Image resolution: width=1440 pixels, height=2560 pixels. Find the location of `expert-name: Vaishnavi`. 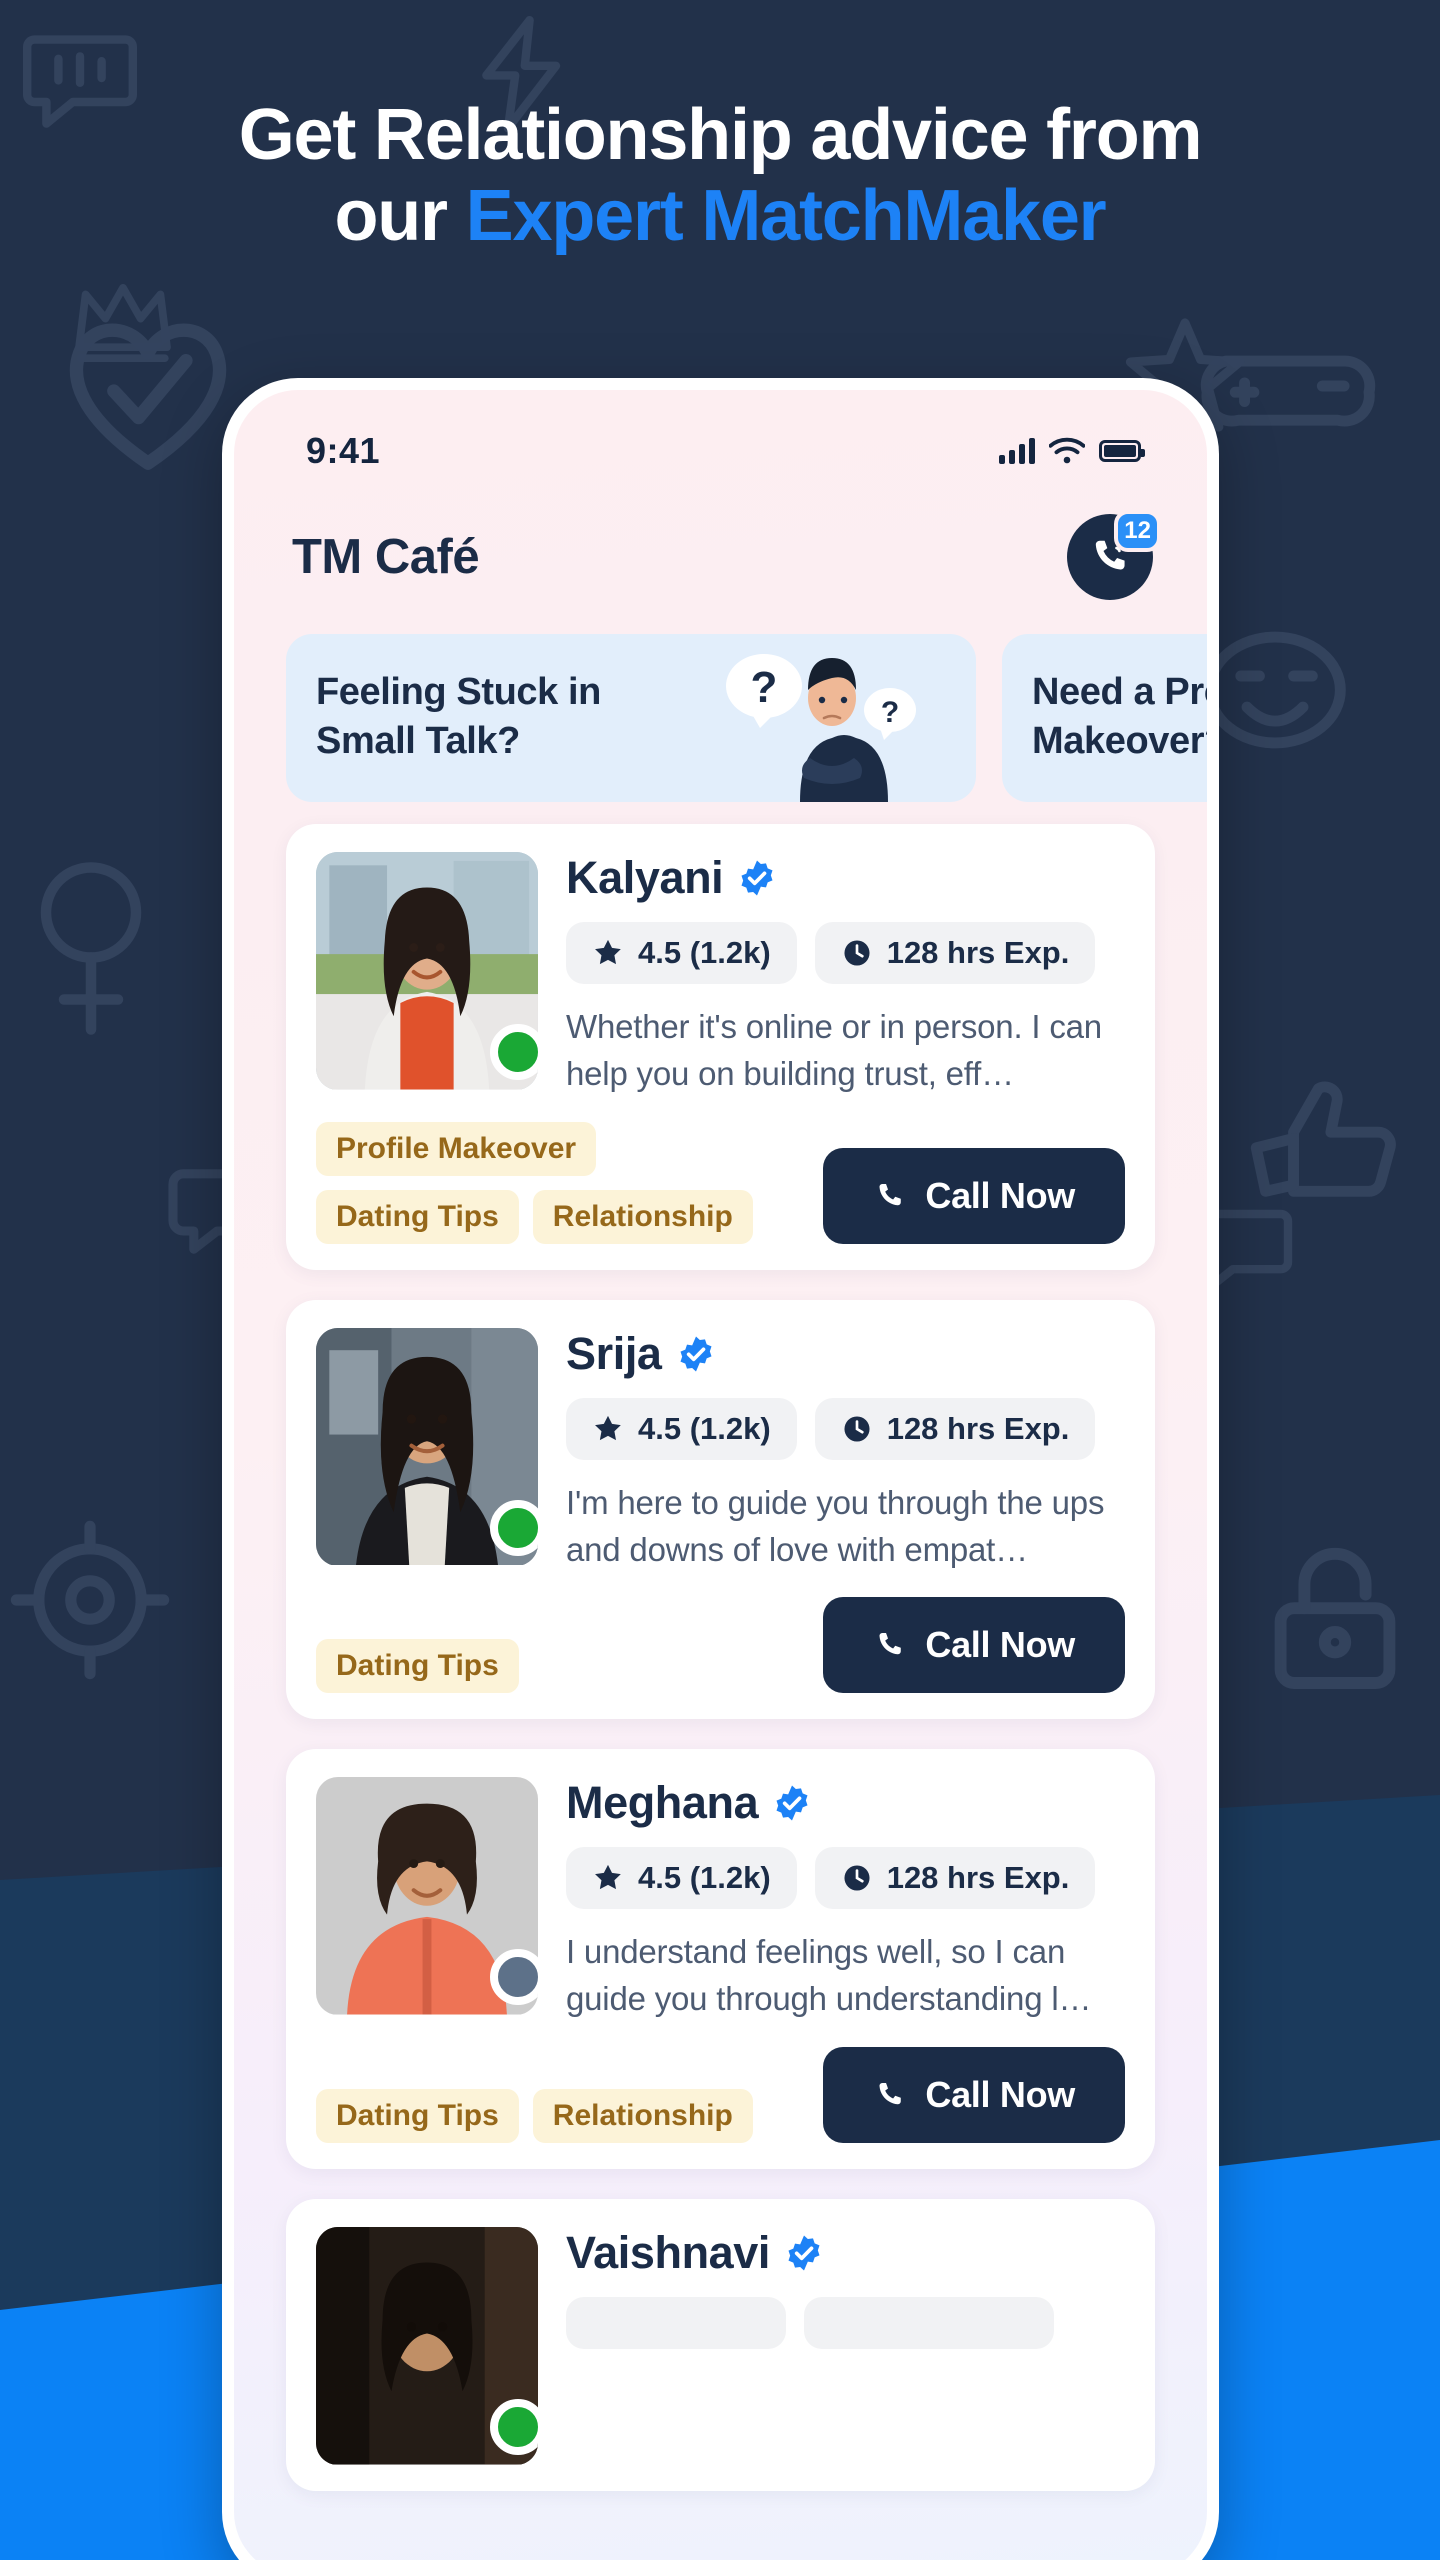

expert-name: Vaishnavi is located at coordinates (668, 2253).